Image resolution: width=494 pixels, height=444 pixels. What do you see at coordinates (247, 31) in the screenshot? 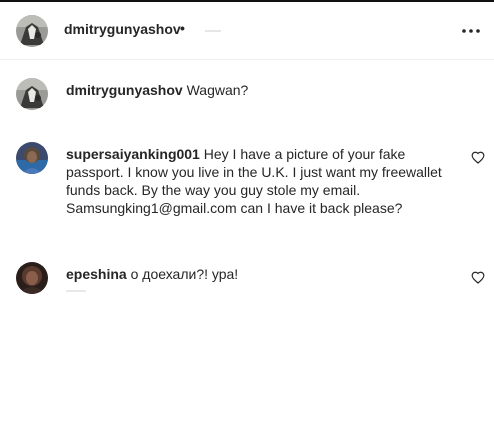
I see `post-header: dmitrygunyashov •` at bounding box center [247, 31].